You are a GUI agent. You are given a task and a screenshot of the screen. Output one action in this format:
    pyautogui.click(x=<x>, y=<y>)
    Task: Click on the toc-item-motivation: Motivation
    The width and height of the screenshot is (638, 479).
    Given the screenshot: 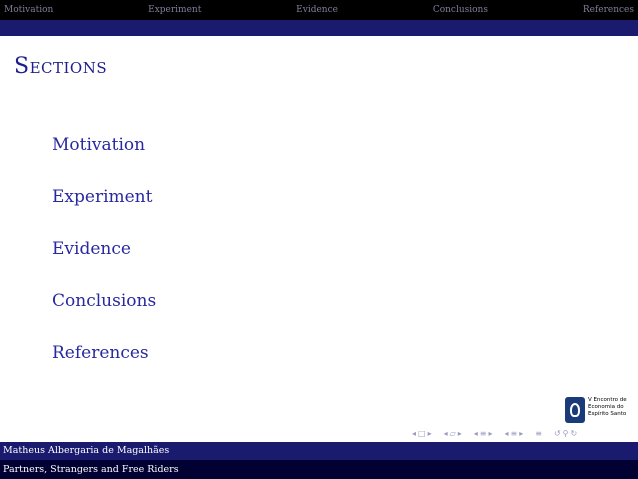 What is the action you would take?
    pyautogui.click(x=104, y=158)
    